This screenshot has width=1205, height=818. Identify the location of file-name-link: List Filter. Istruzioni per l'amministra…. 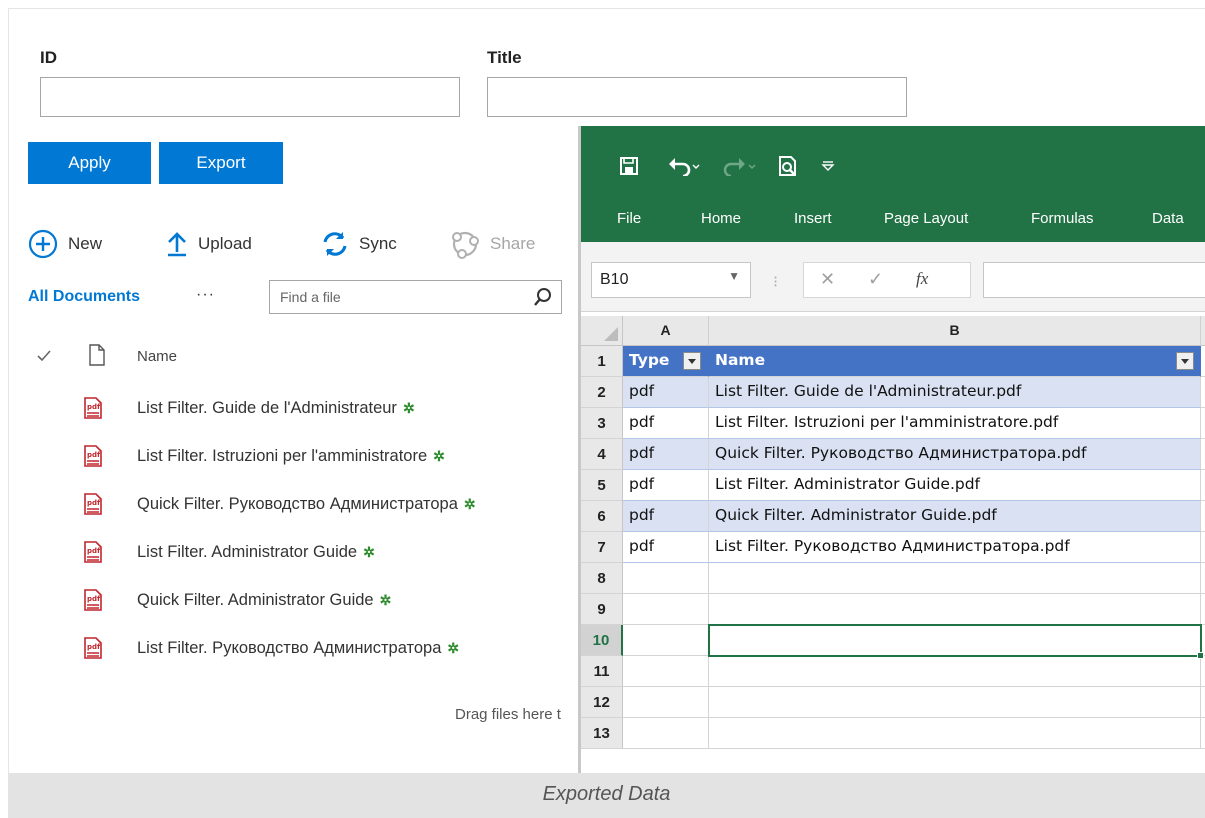
(291, 456).